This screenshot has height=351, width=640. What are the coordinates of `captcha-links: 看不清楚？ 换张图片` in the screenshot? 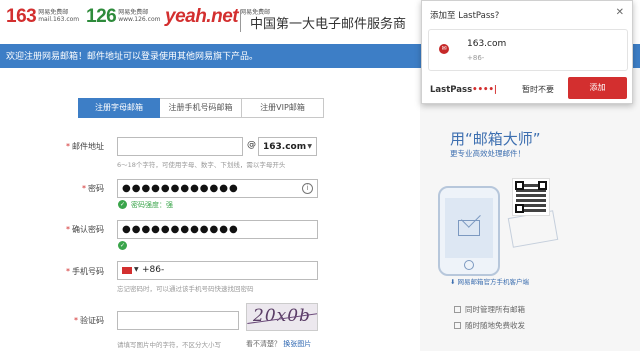 It's located at (278, 344).